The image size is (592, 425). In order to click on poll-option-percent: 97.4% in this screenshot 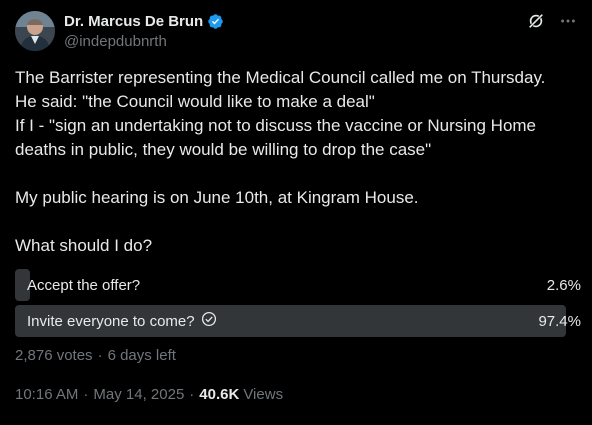, I will do `click(559, 321)`.